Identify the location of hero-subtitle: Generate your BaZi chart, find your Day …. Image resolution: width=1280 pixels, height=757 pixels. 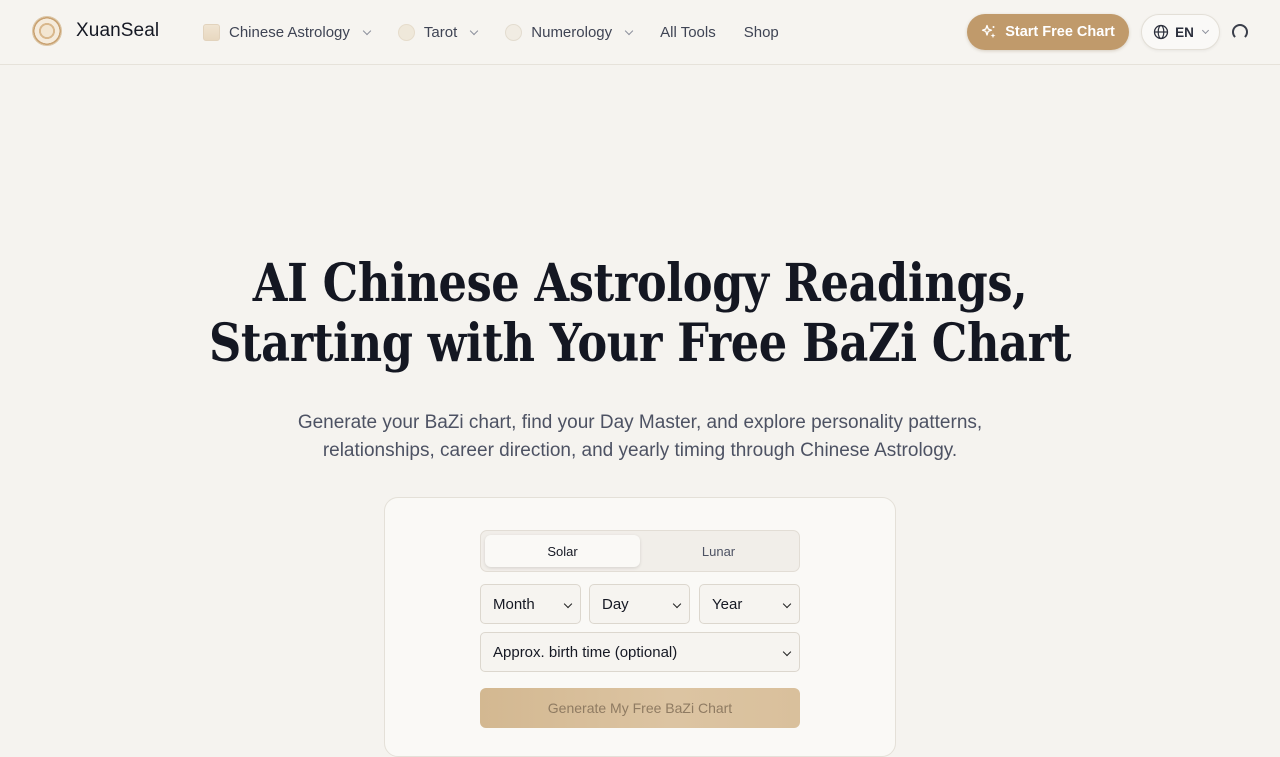
(640, 437).